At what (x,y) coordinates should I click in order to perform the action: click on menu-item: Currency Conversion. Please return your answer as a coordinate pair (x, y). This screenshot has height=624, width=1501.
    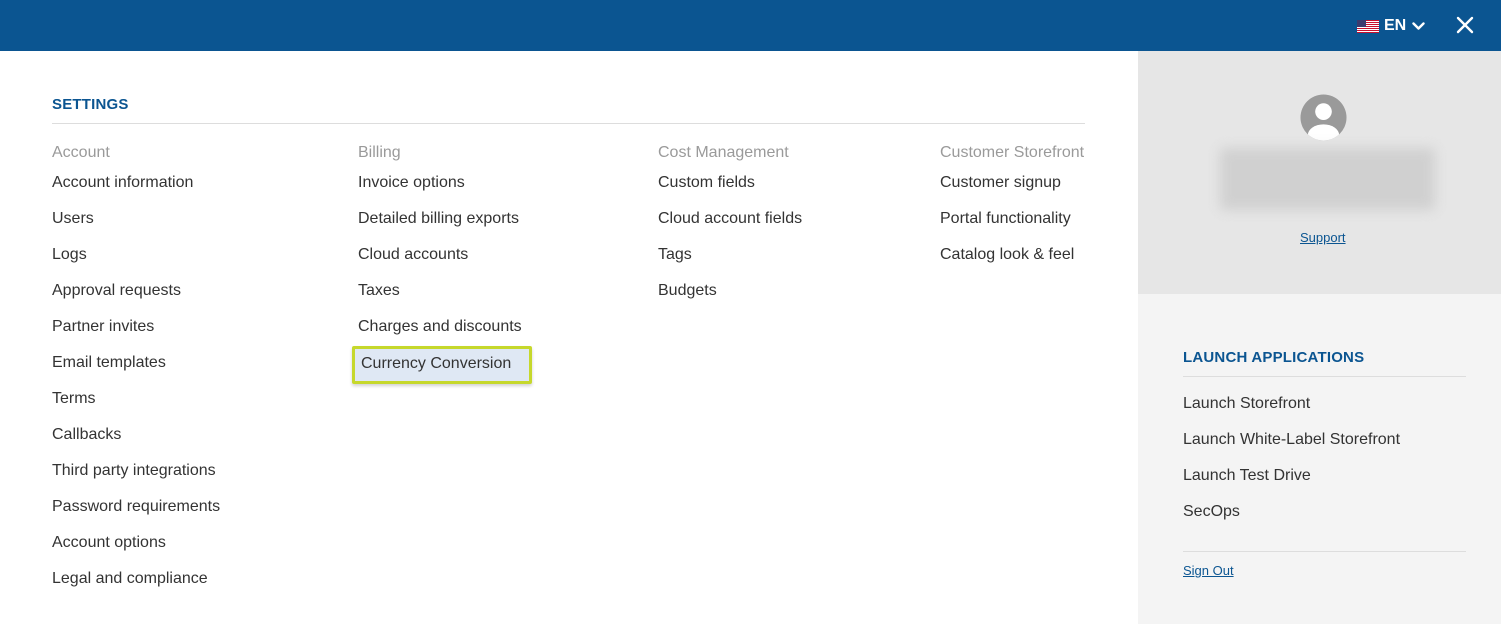
    Looking at the image, I should click on (445, 368).